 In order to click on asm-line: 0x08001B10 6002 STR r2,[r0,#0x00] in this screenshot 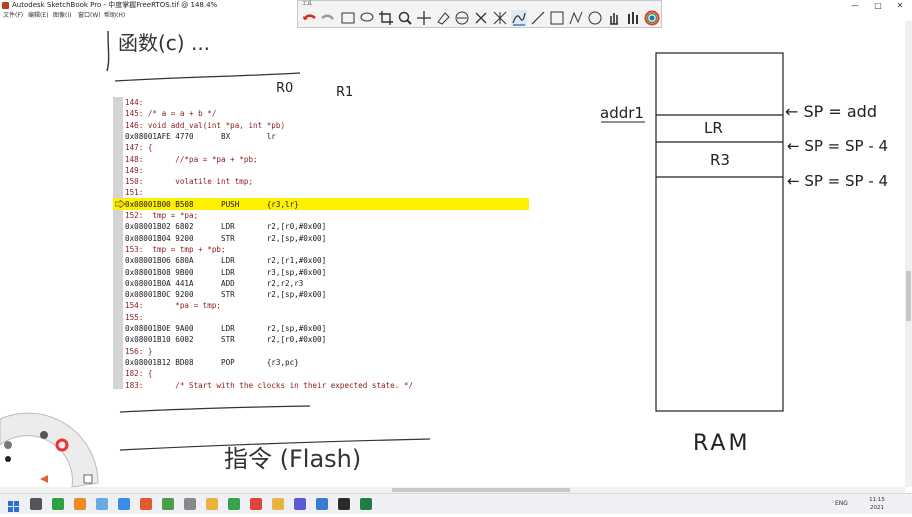, I will do `click(225, 339)`.